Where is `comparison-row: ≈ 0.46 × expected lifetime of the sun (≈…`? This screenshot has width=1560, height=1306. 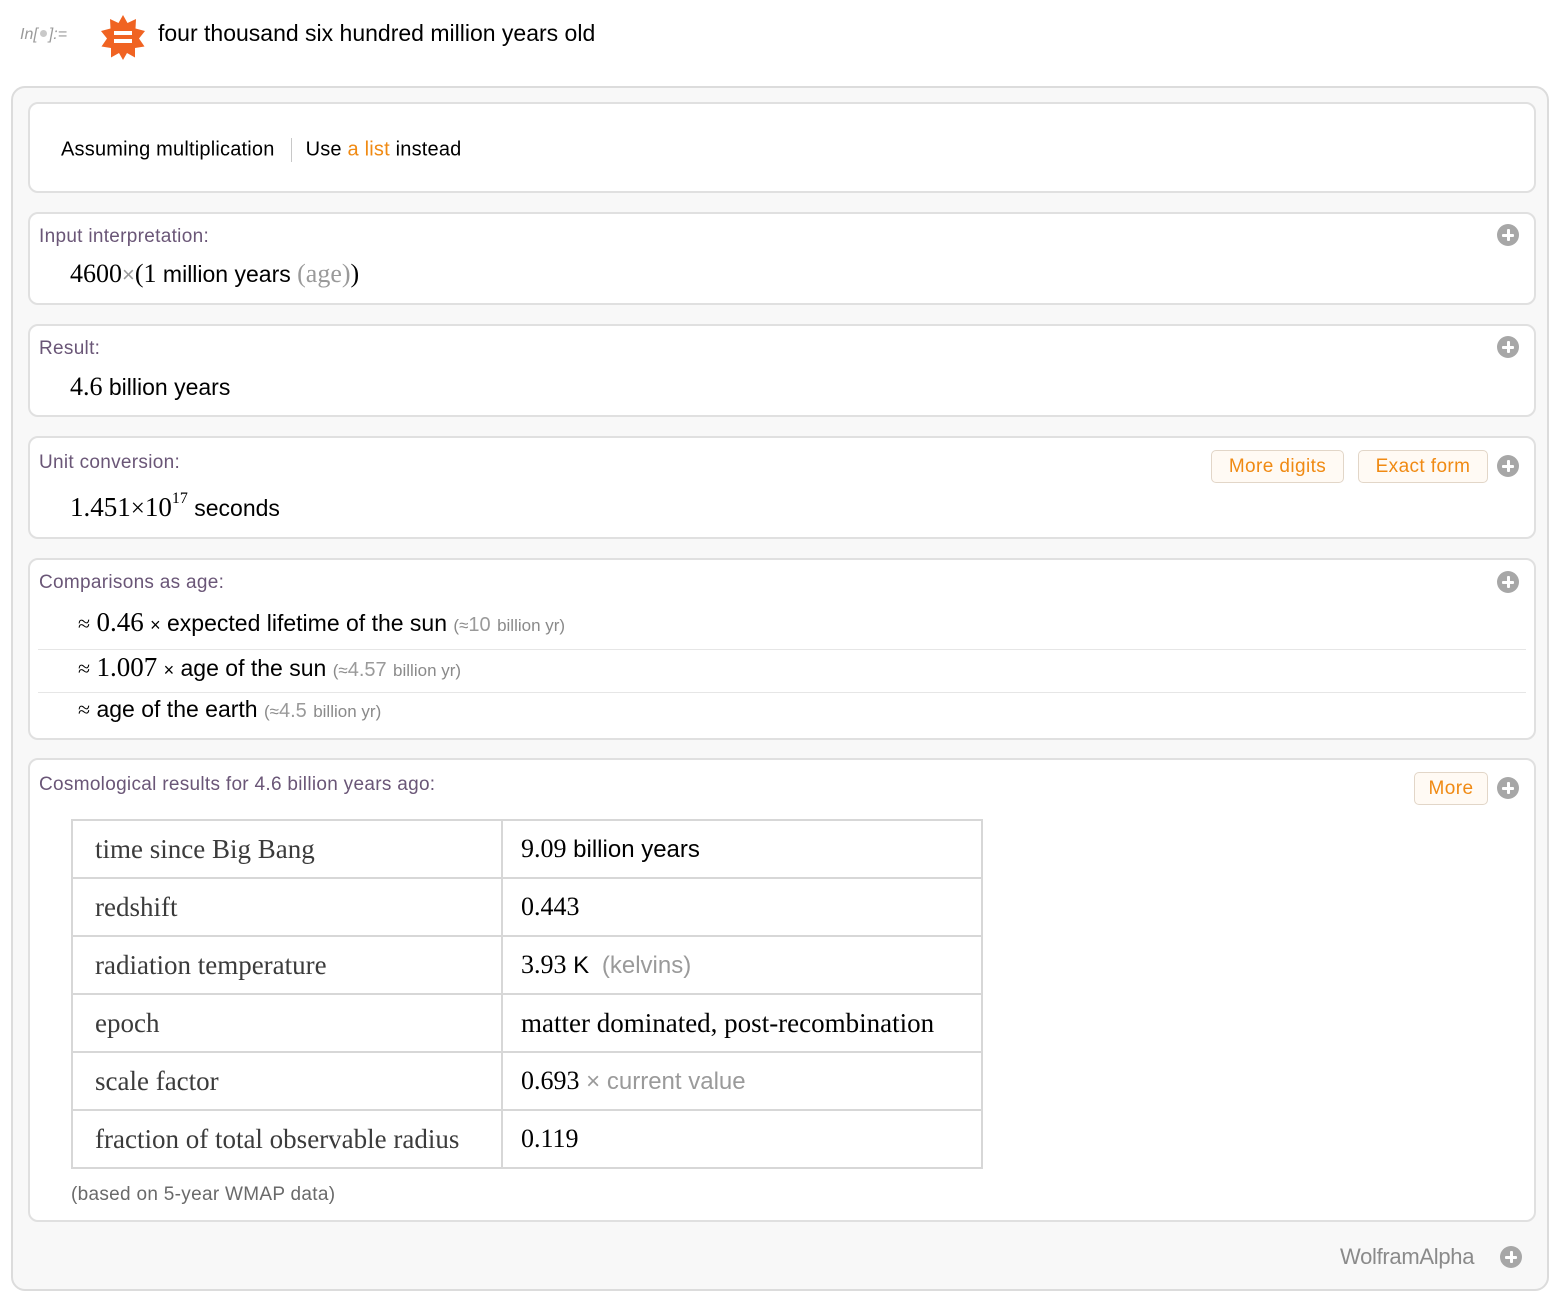
comparison-row: ≈ 0.46 × expected lifetime of the sun (≈… is located at coordinates (322, 622).